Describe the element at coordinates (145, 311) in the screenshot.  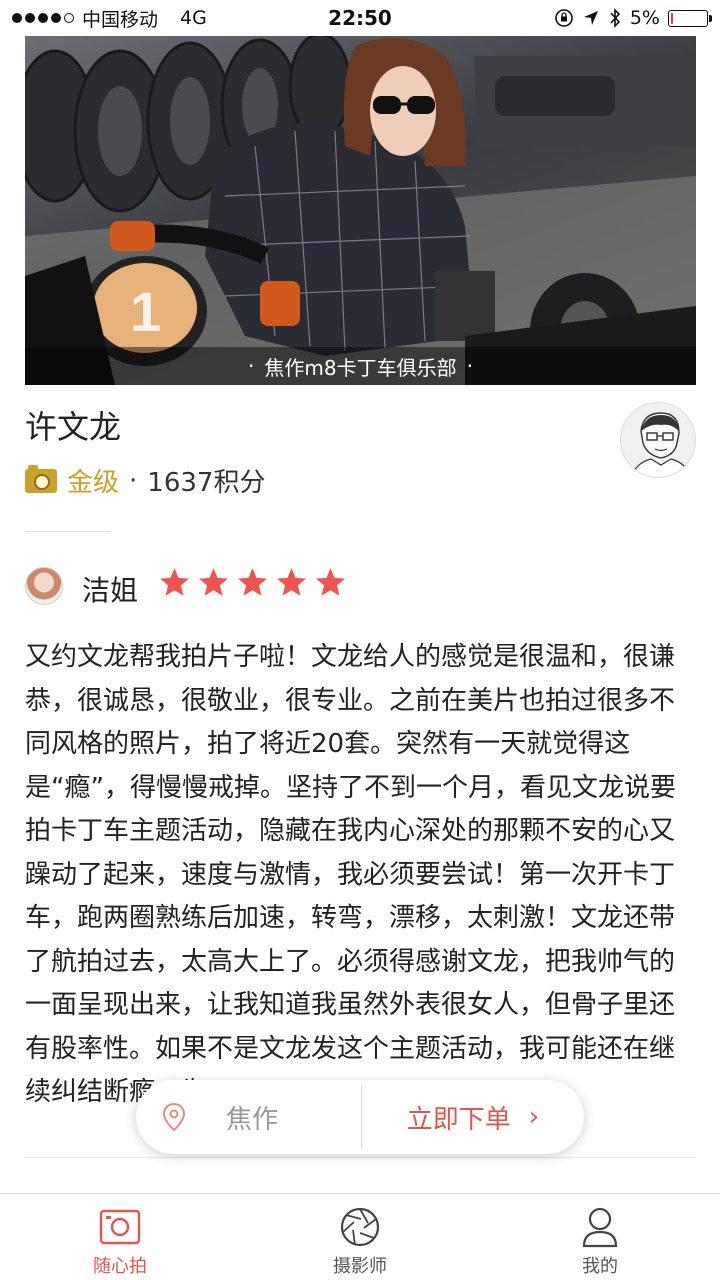
I see `svg-text: 1` at that location.